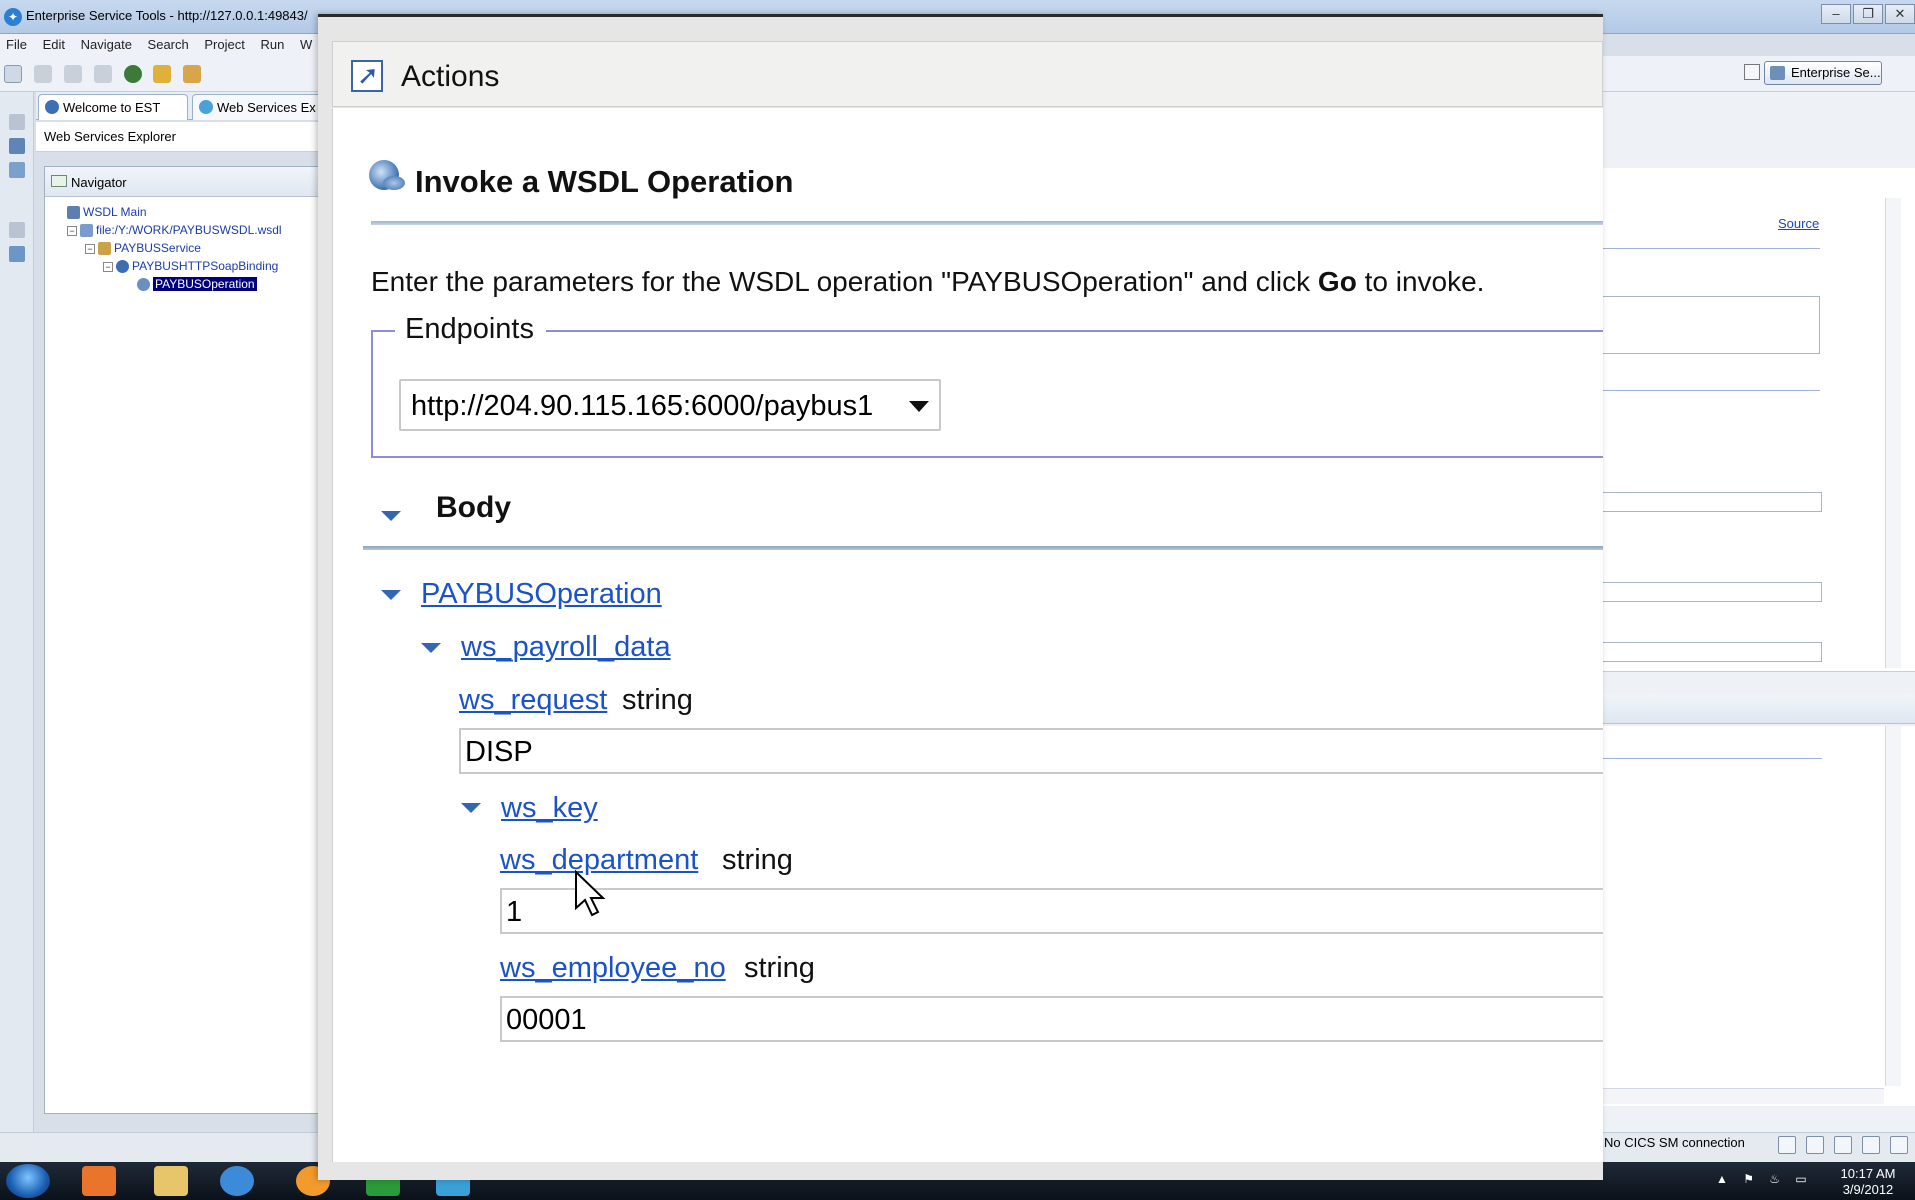 Image resolution: width=1915 pixels, height=1200 pixels. What do you see at coordinates (132, 74) in the screenshot?
I see `debug-icon` at bounding box center [132, 74].